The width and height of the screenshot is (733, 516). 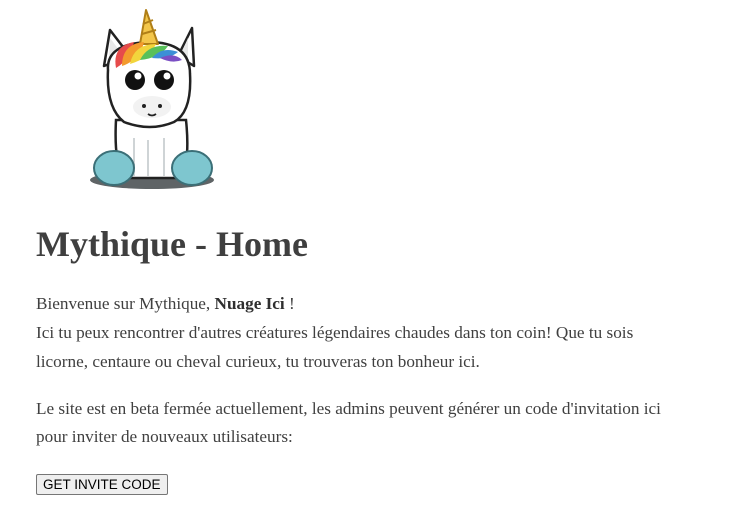 I want to click on get-invite-code-button: GET INVITE CODE, so click(x=102, y=484).